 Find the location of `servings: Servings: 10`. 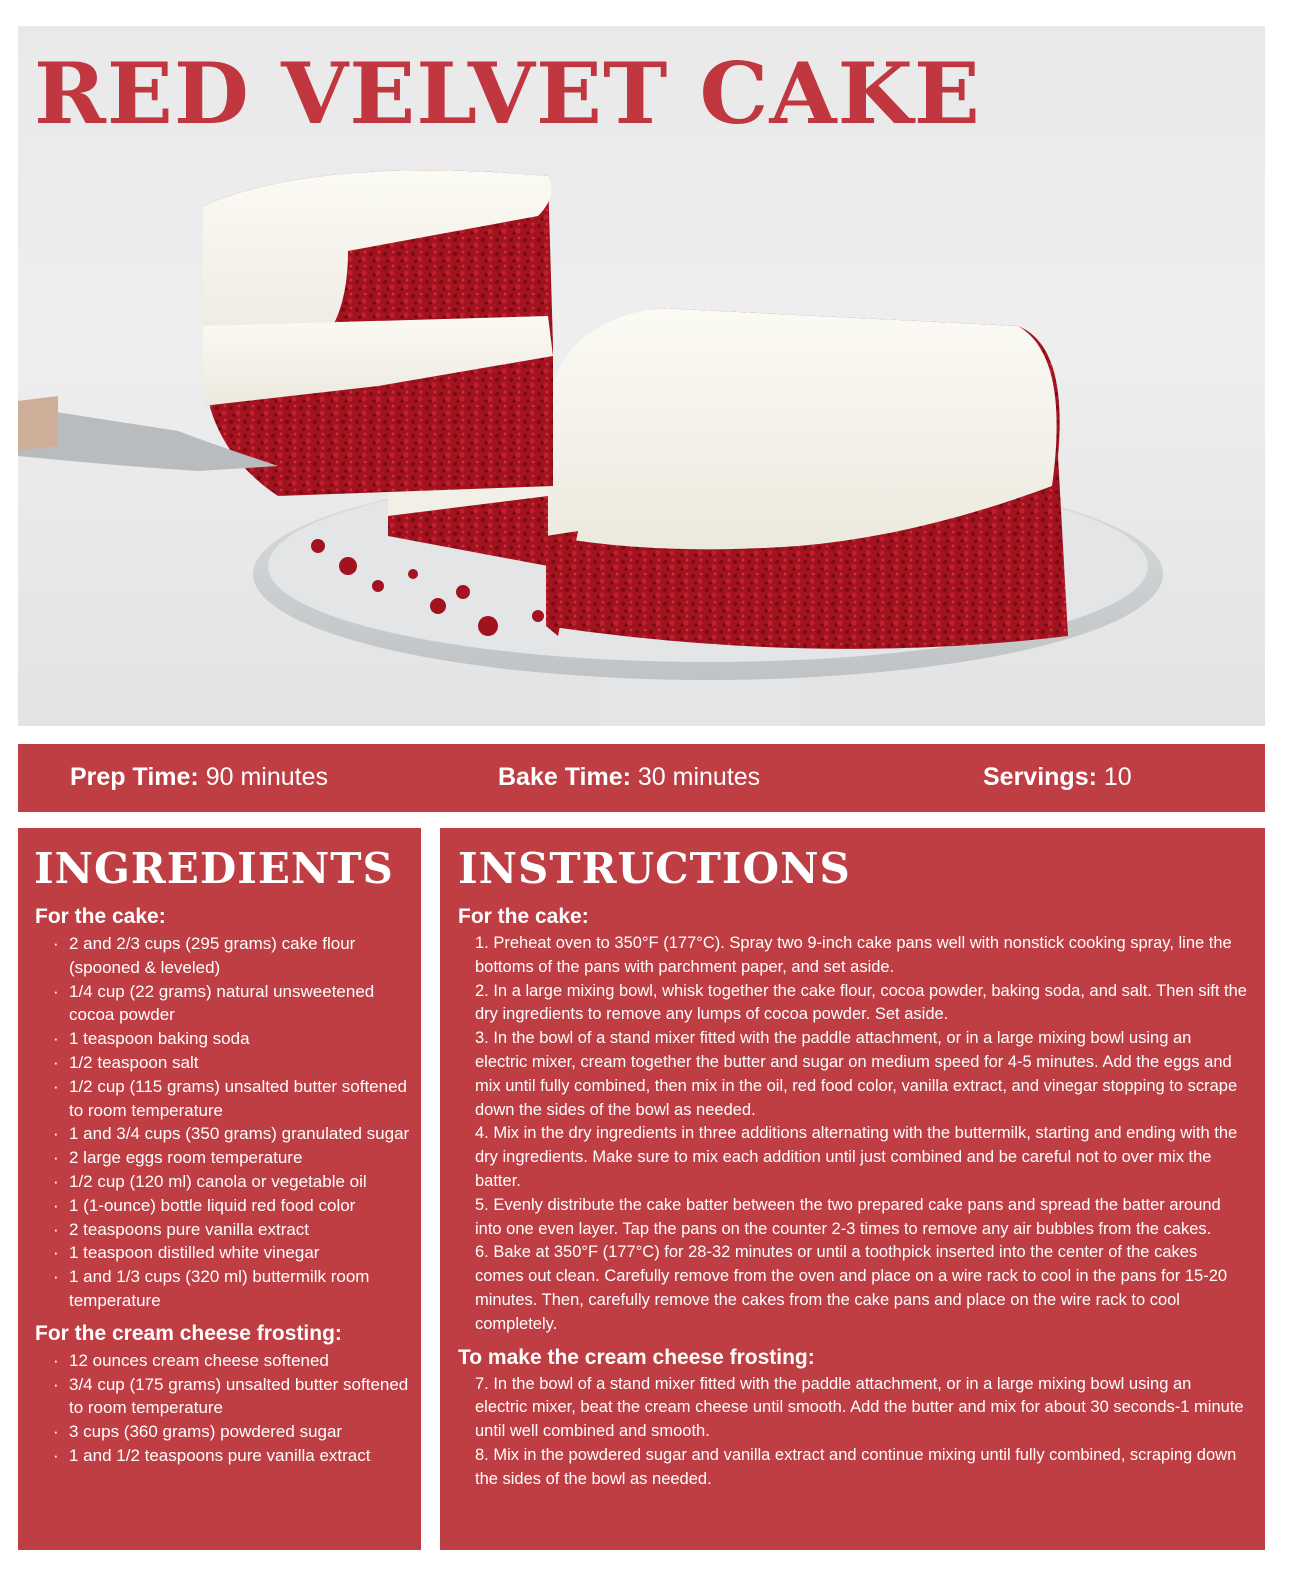

servings: Servings: 10 is located at coordinates (1057, 777).